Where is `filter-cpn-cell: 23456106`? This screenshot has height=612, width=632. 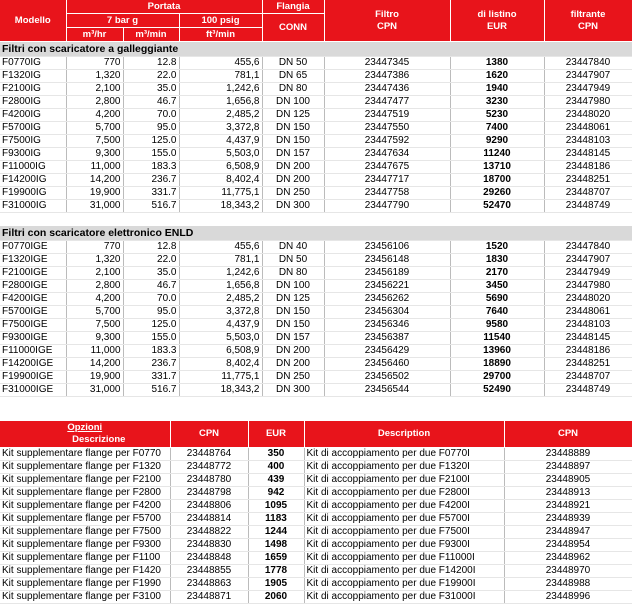 filter-cpn-cell: 23456106 is located at coordinates (387, 247).